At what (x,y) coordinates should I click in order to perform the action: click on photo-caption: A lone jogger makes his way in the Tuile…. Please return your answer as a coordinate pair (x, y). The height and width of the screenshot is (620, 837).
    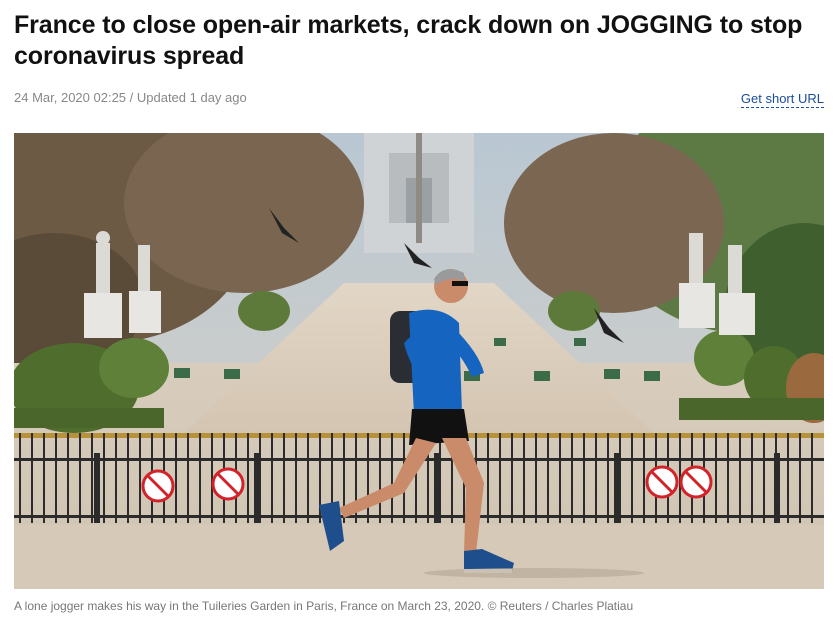
    Looking at the image, I should click on (324, 606).